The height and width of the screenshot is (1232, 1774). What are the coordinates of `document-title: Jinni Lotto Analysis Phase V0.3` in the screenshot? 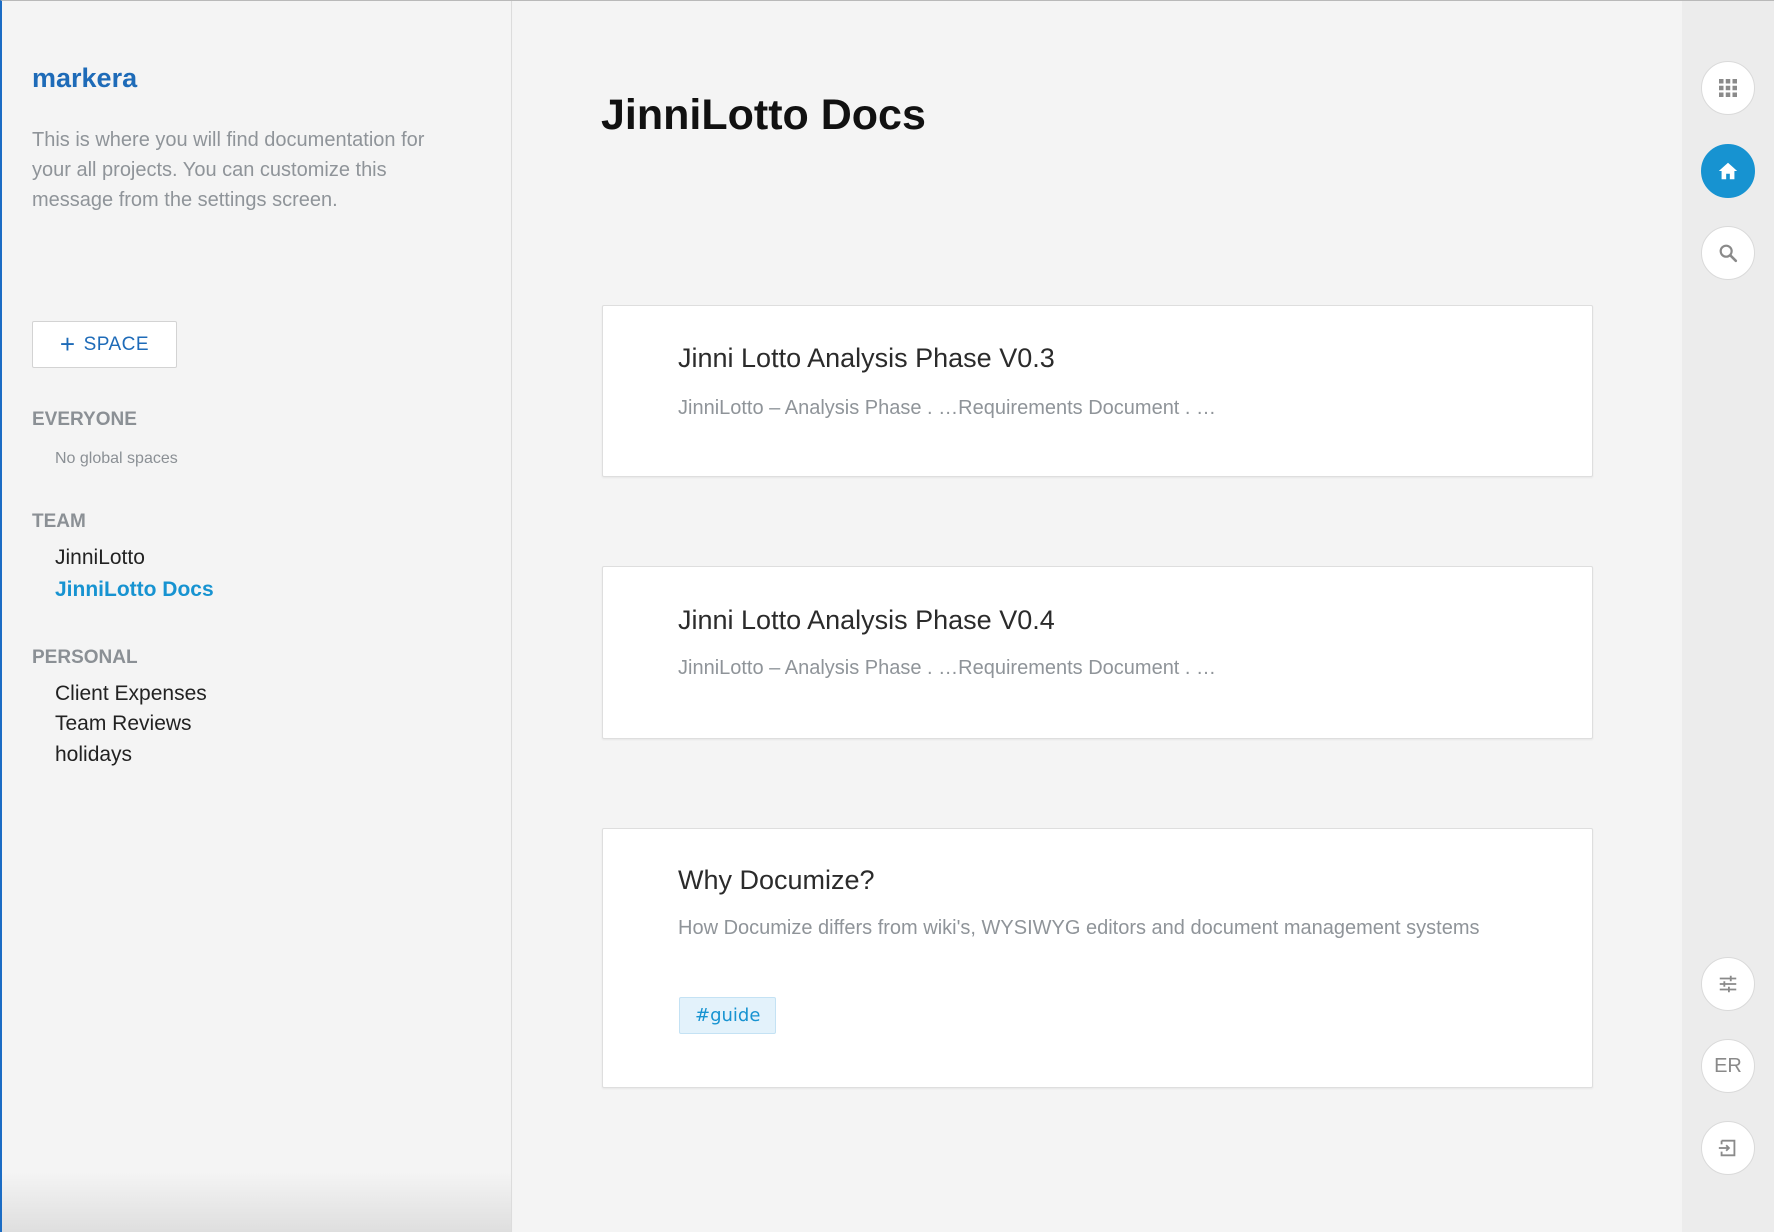 It's located at (866, 358).